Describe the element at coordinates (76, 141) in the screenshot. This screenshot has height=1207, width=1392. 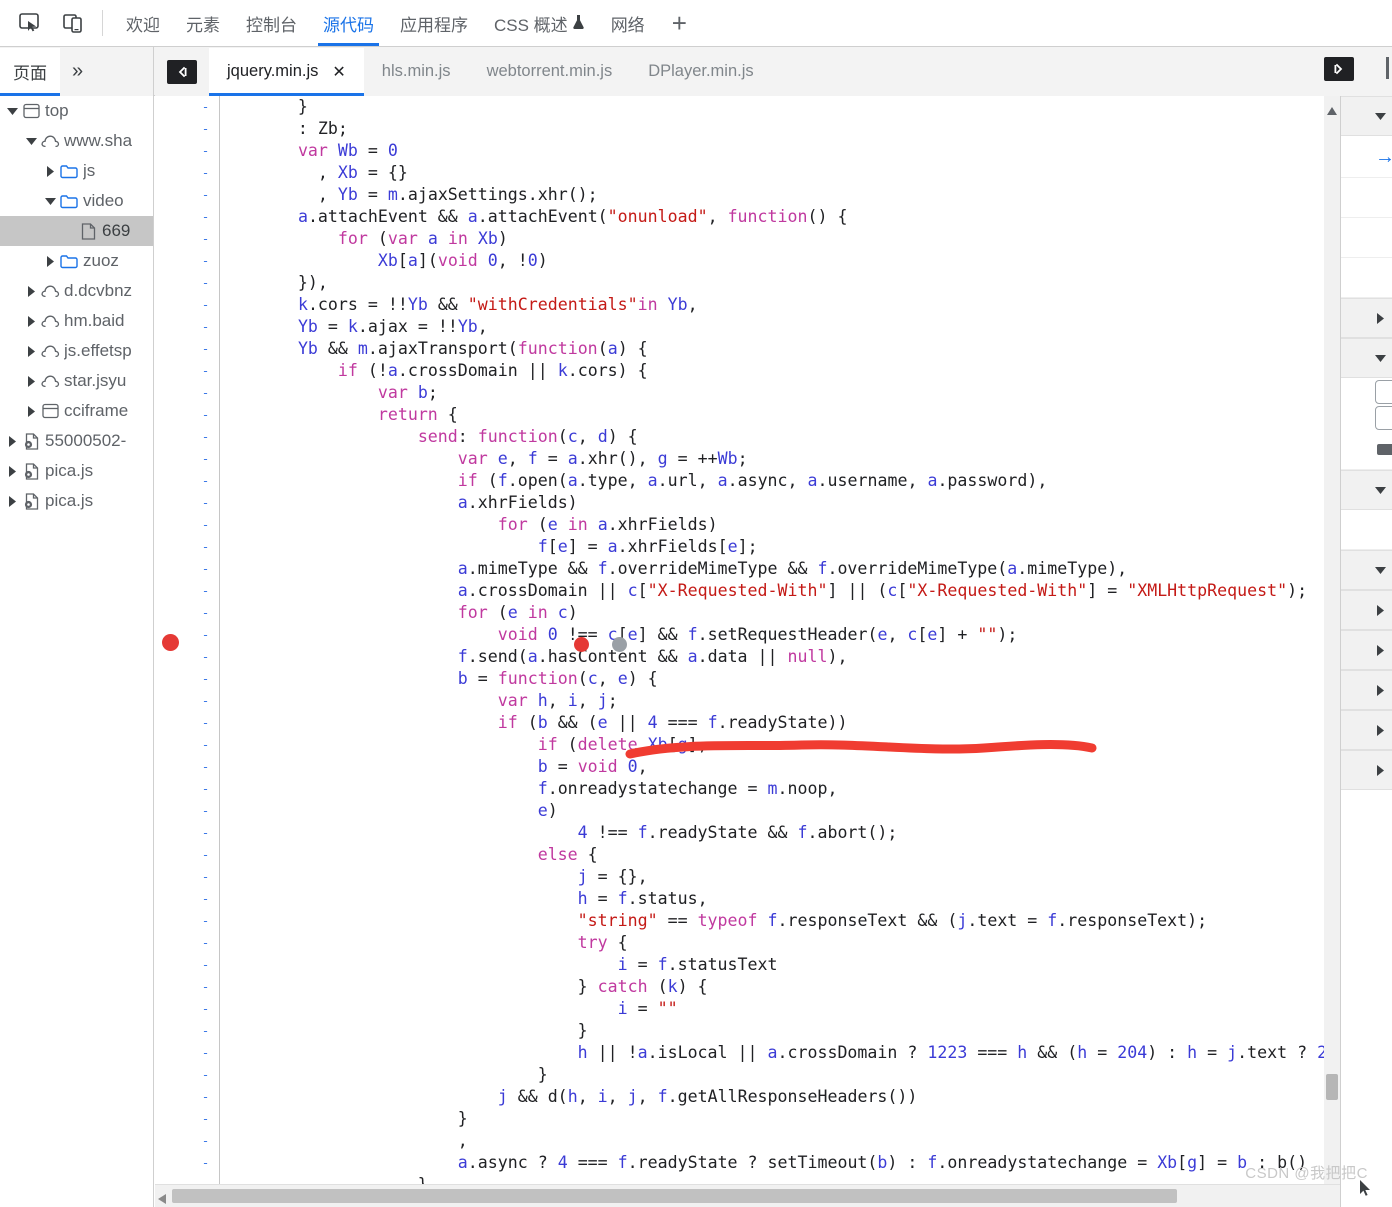
I see `tree-item-www-sha: www.sha` at that location.